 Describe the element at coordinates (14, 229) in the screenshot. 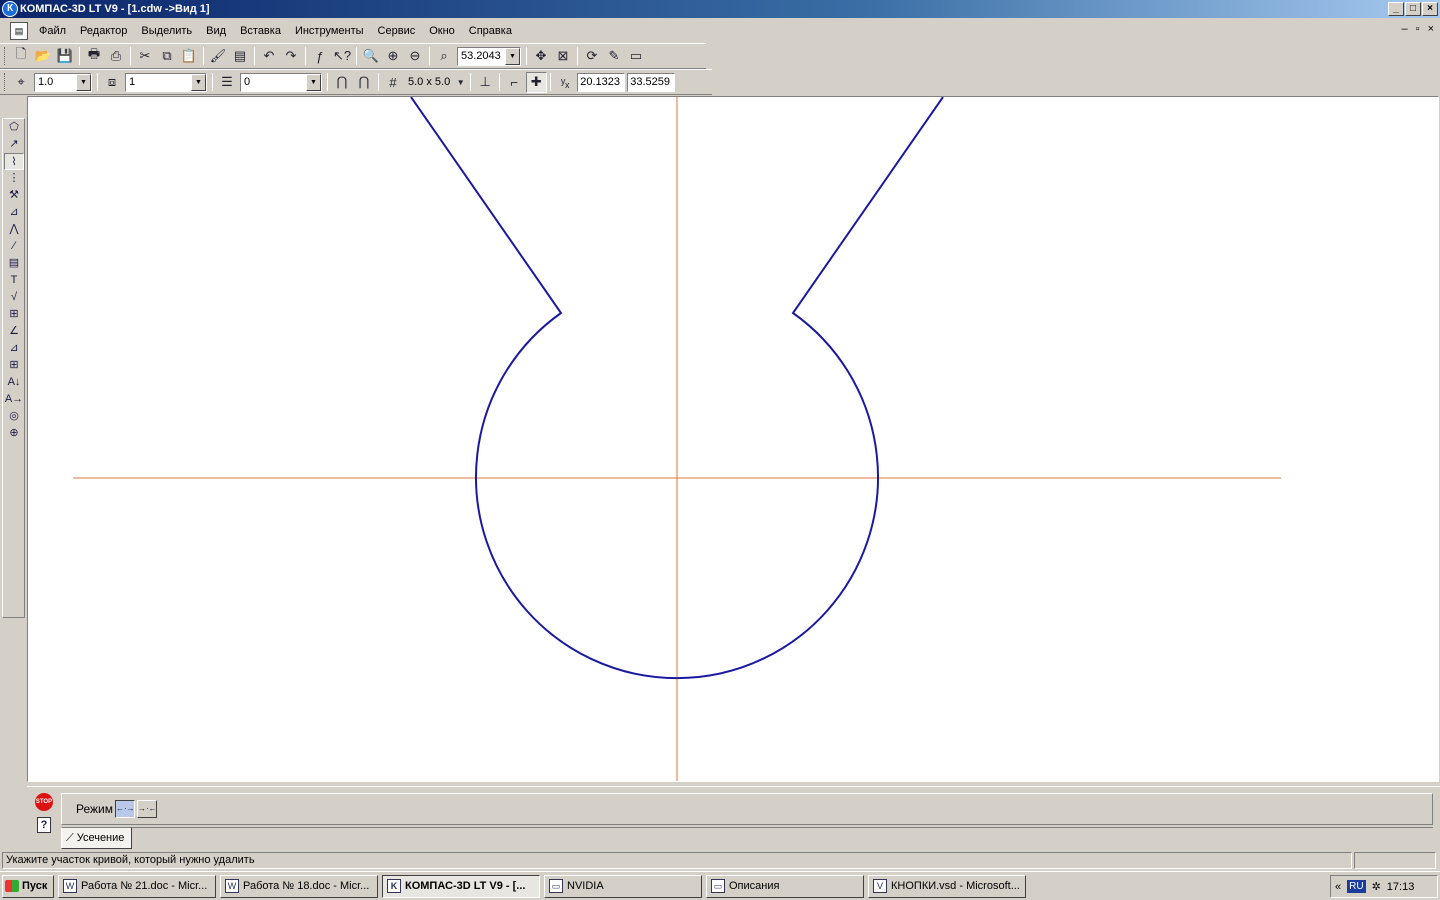

I see `select-icon: ⋀` at that location.